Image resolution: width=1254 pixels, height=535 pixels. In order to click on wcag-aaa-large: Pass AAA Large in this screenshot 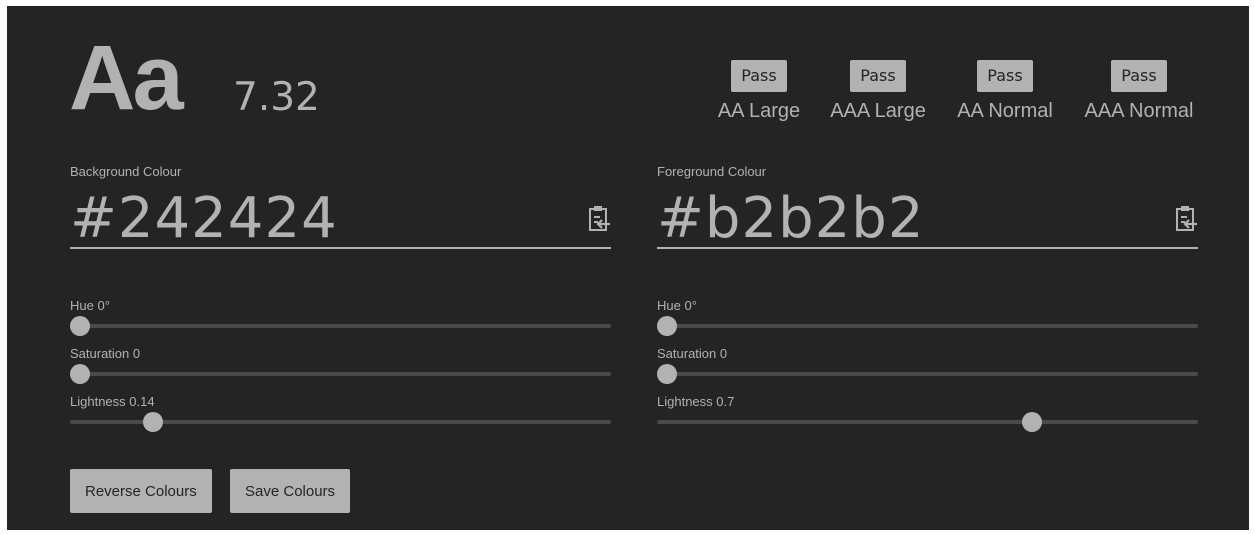, I will do `click(878, 91)`.